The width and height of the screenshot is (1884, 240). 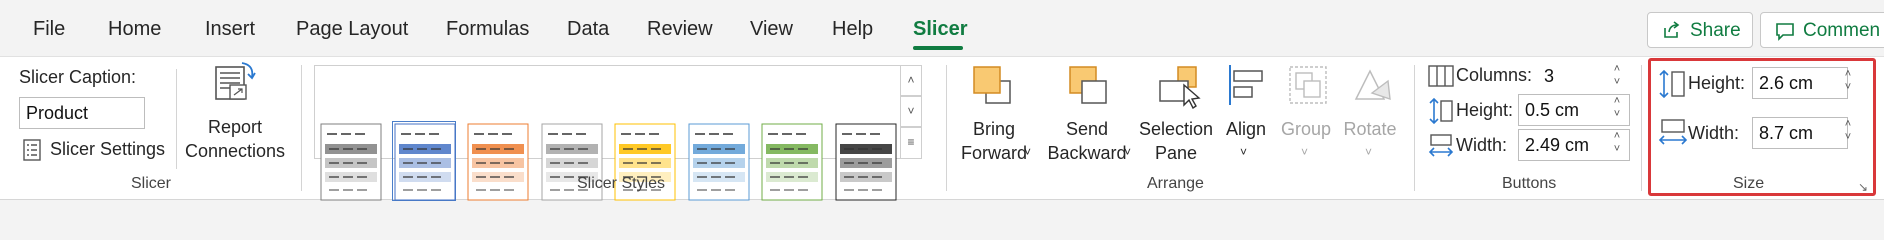 What do you see at coordinates (352, 29) in the screenshot?
I see `tab-page-layout: Page Layout` at bounding box center [352, 29].